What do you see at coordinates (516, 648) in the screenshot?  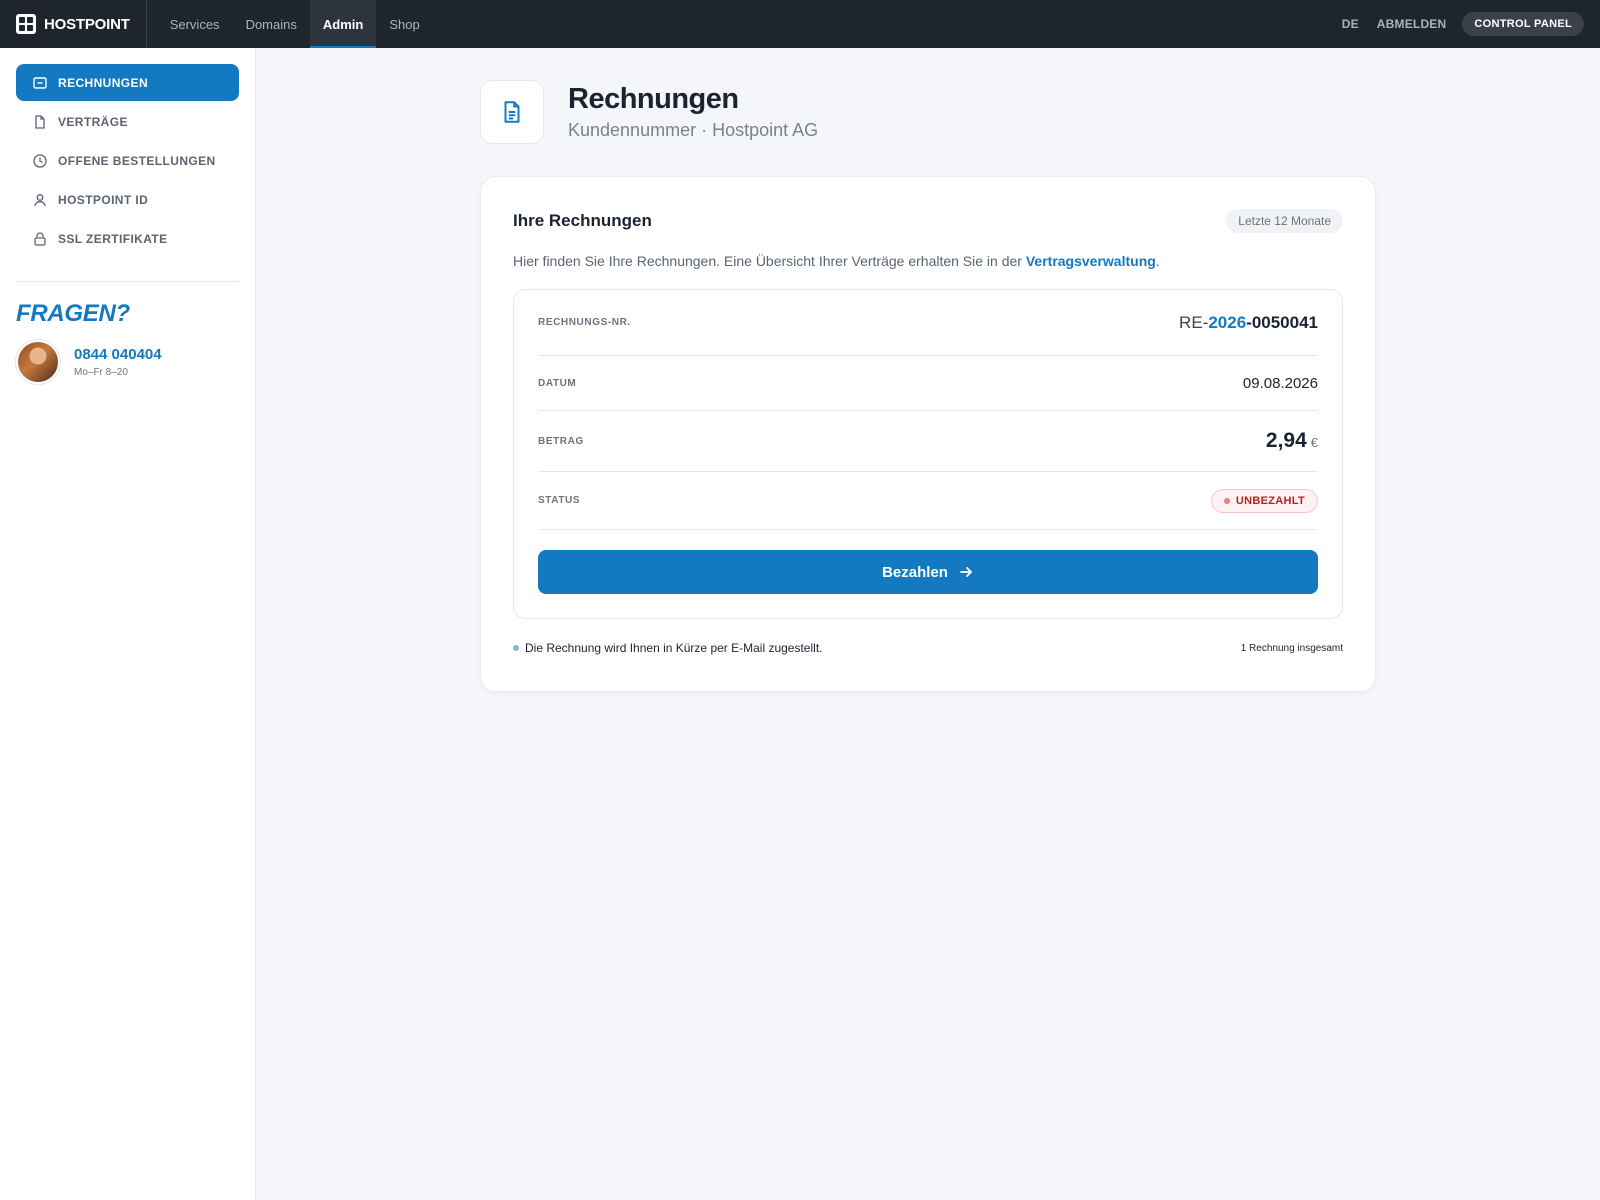 I see `info-dot-icon` at bounding box center [516, 648].